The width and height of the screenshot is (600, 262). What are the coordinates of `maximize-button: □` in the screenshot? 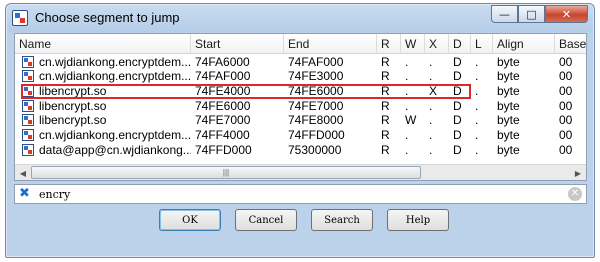 It's located at (531, 14).